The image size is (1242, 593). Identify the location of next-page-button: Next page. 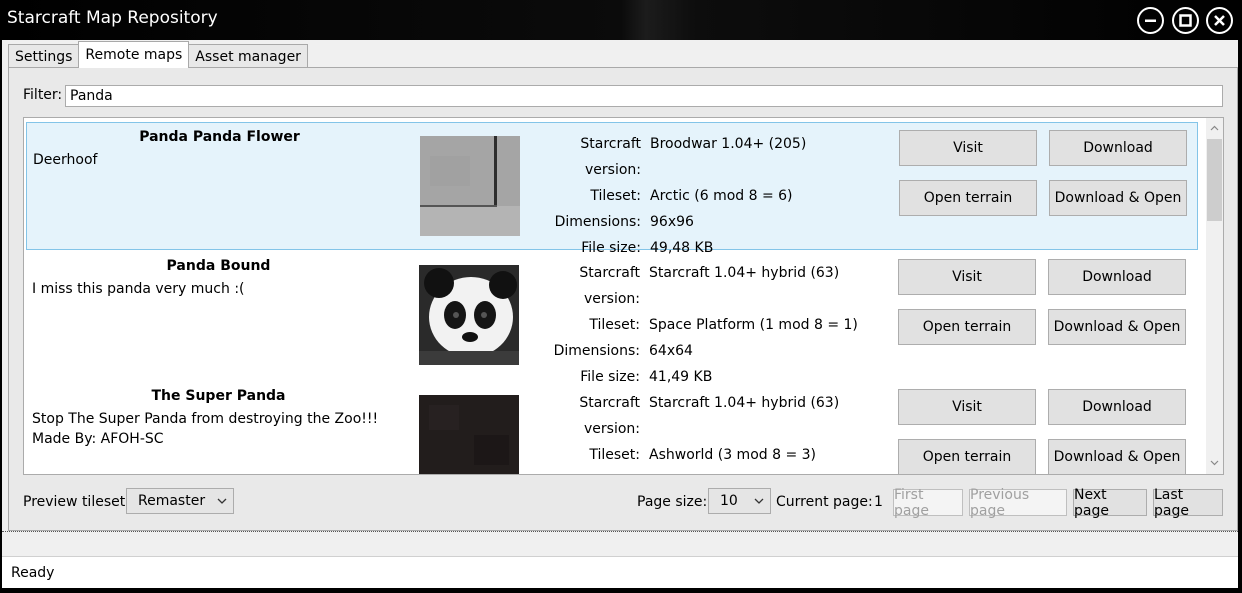
(1110, 503).